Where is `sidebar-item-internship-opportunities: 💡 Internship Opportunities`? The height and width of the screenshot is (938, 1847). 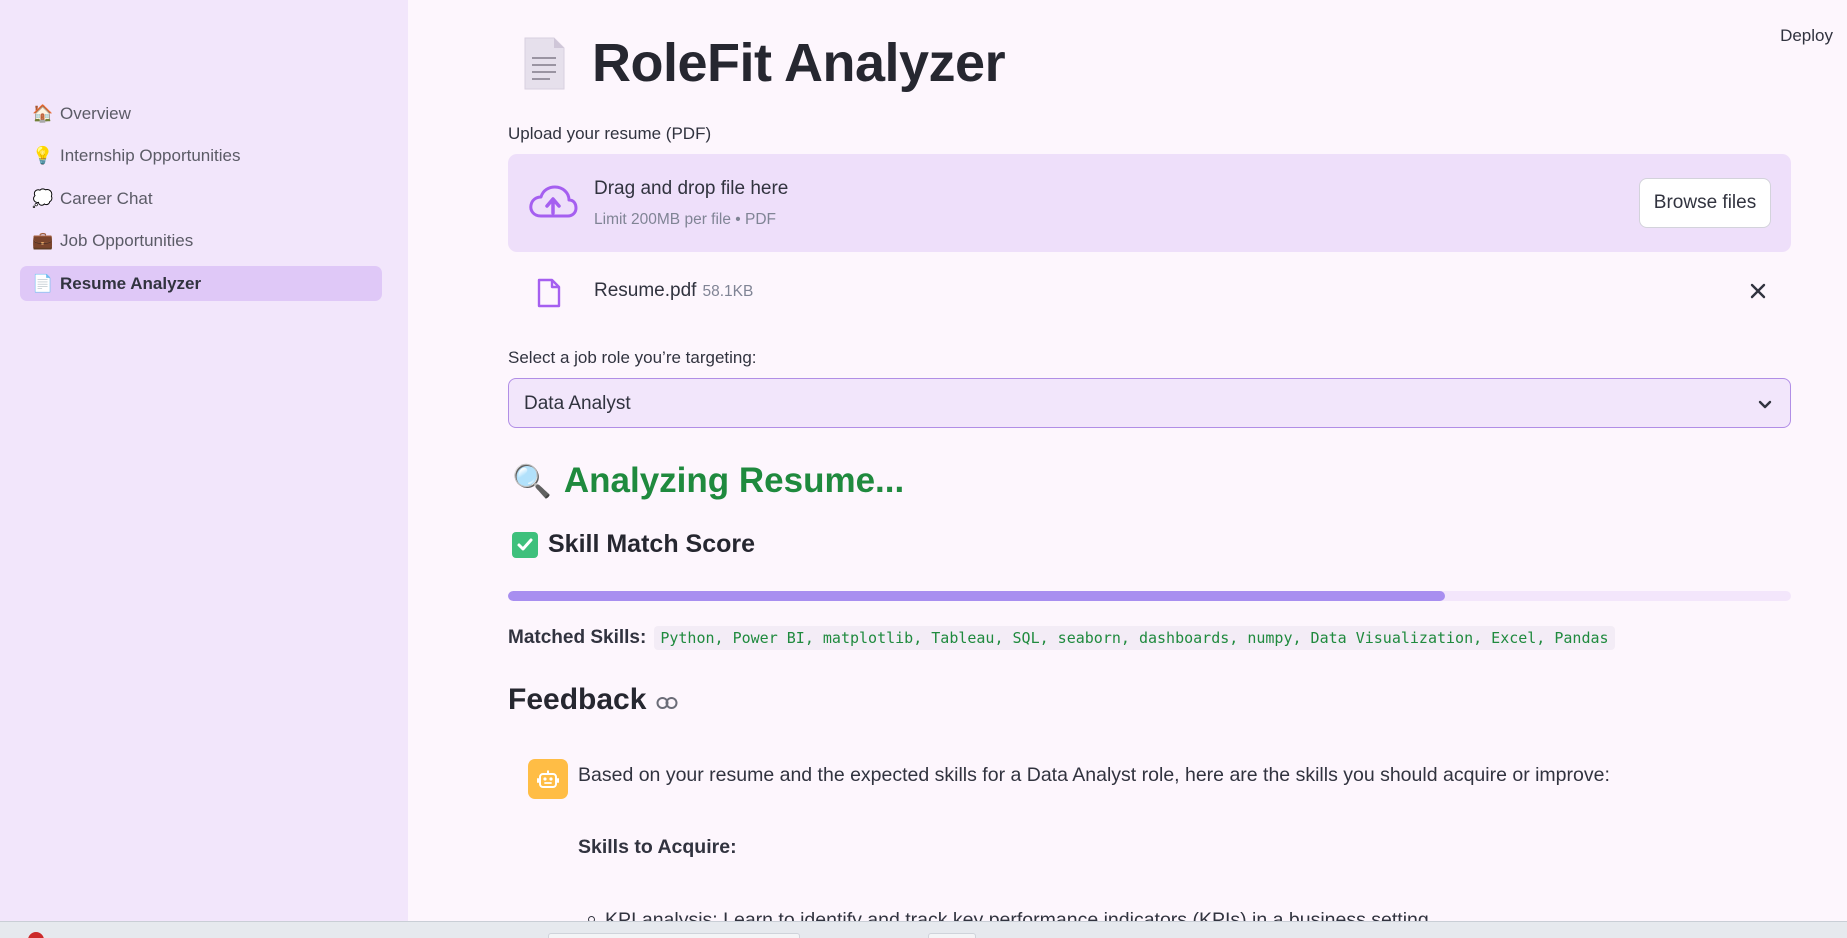 sidebar-item-internship-opportunities: 💡 Internship Opportunities is located at coordinates (201, 156).